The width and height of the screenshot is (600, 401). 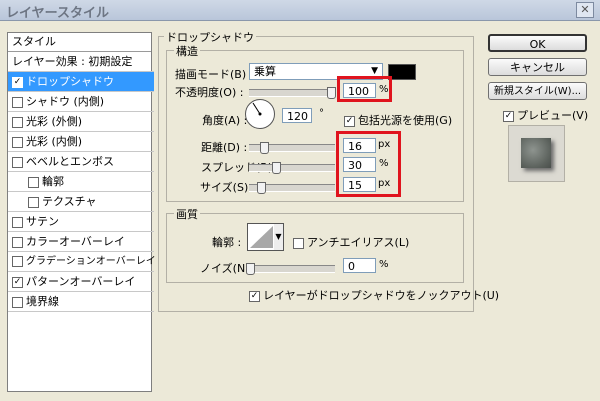 I want to click on bevel-emboss-checkbox, so click(x=17, y=162).